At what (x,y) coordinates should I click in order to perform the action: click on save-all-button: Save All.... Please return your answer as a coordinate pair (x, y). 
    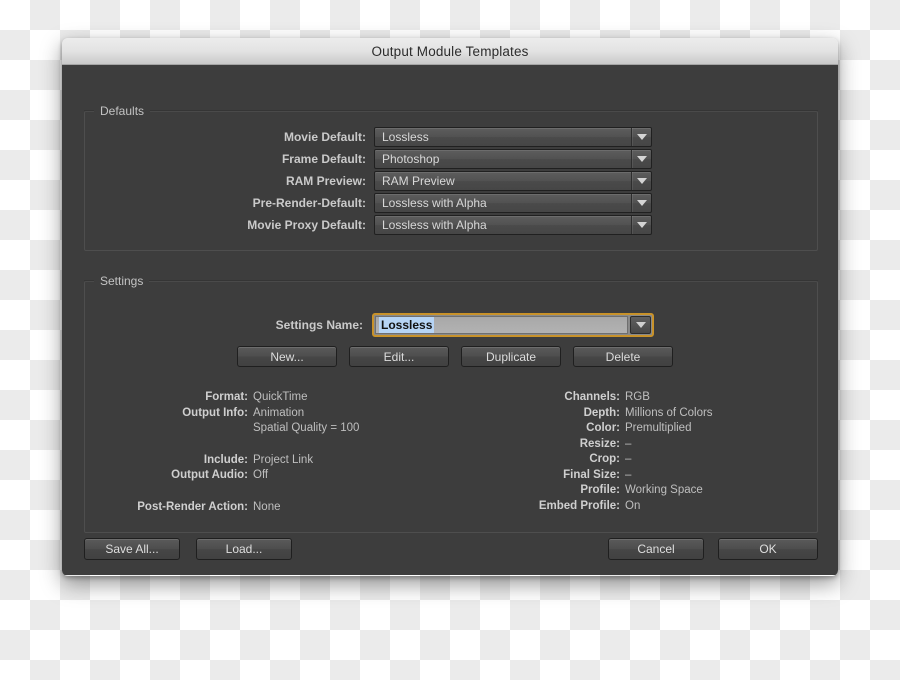
    Looking at the image, I should click on (132, 549).